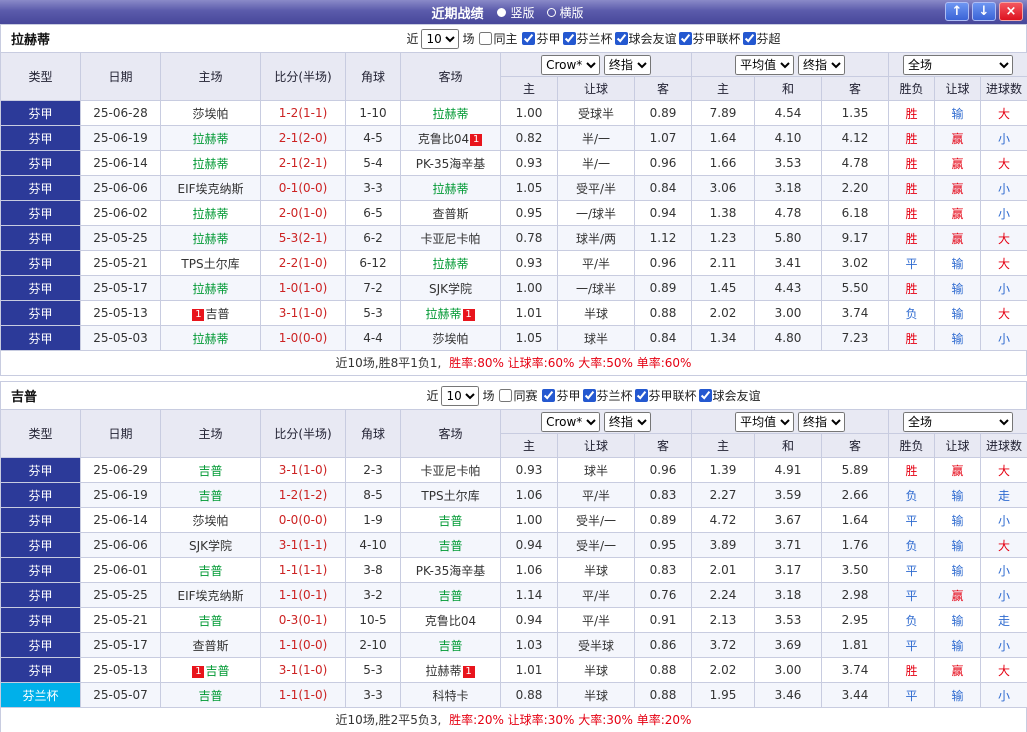  What do you see at coordinates (373, 113) in the screenshot?
I see `corner-cell: 1-10` at bounding box center [373, 113].